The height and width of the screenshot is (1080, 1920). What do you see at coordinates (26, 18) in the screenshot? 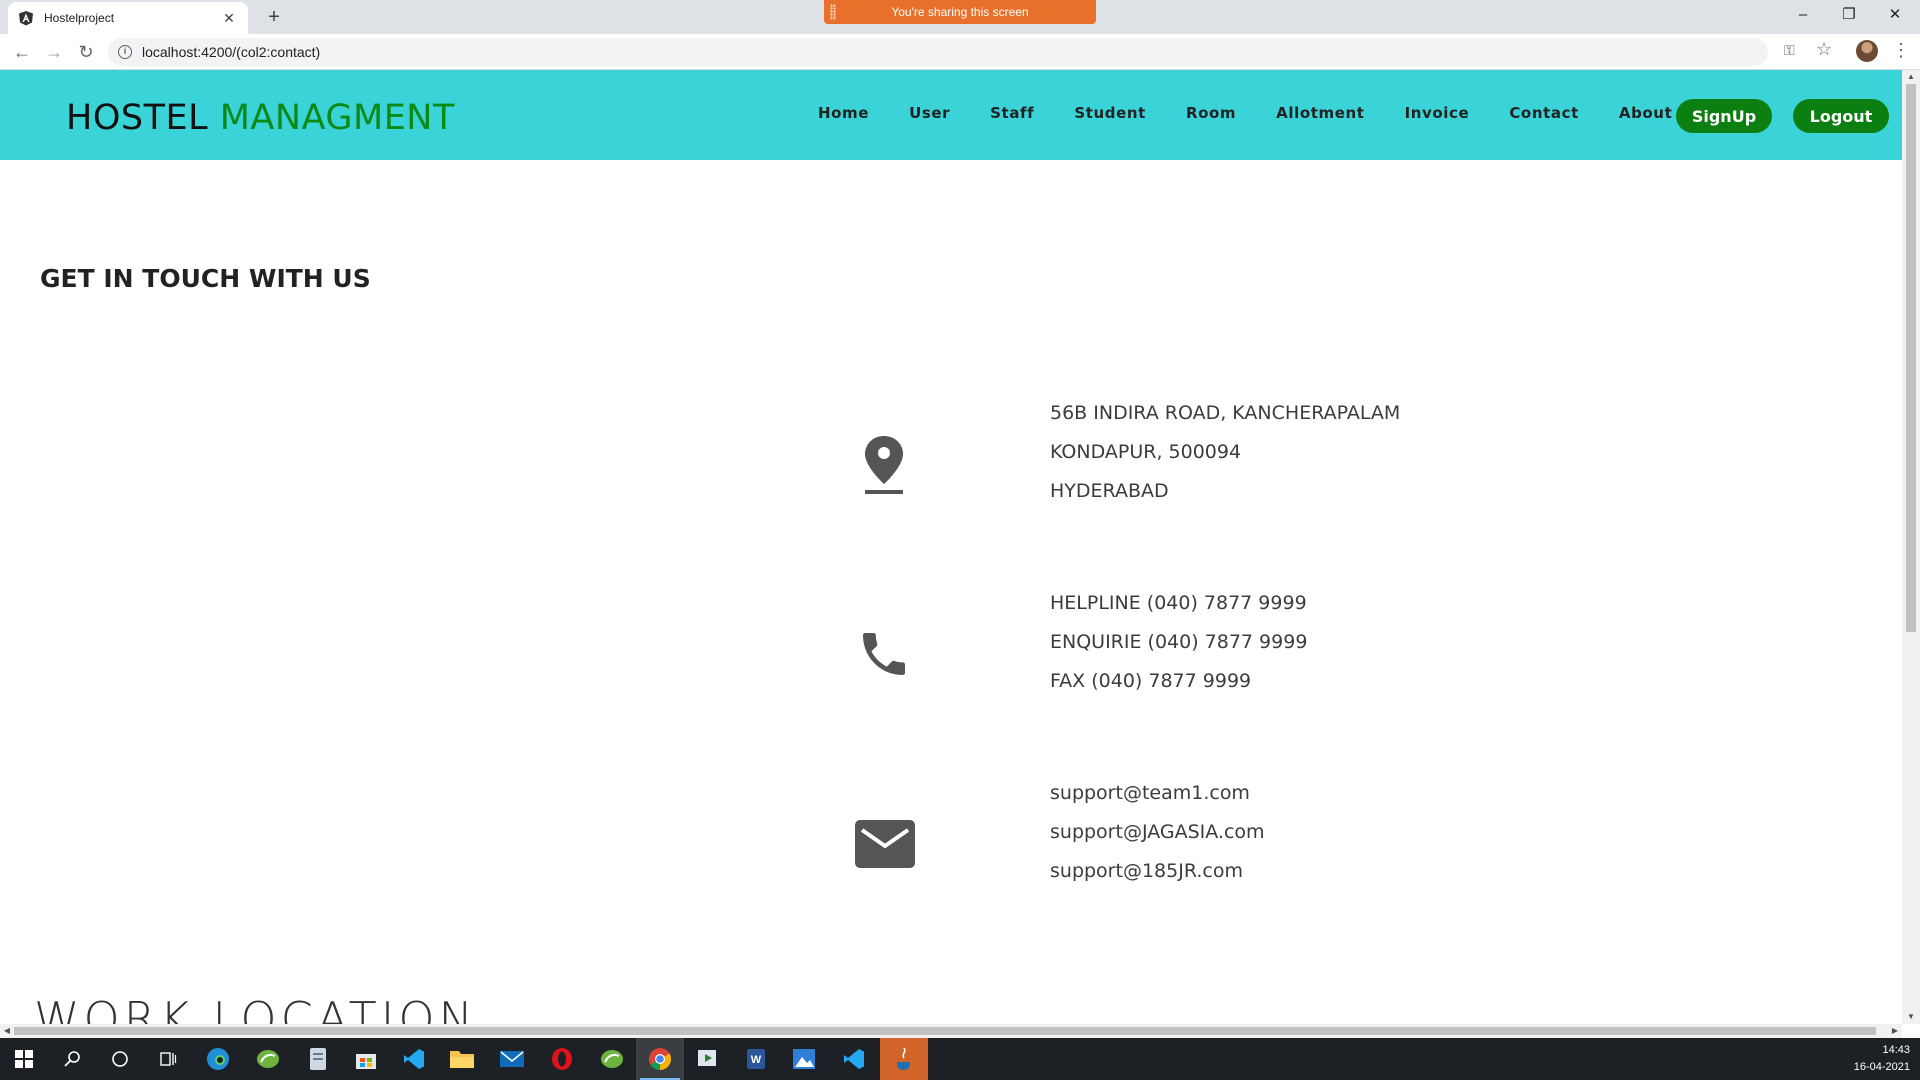
I see `angular-favicon-icon` at bounding box center [26, 18].